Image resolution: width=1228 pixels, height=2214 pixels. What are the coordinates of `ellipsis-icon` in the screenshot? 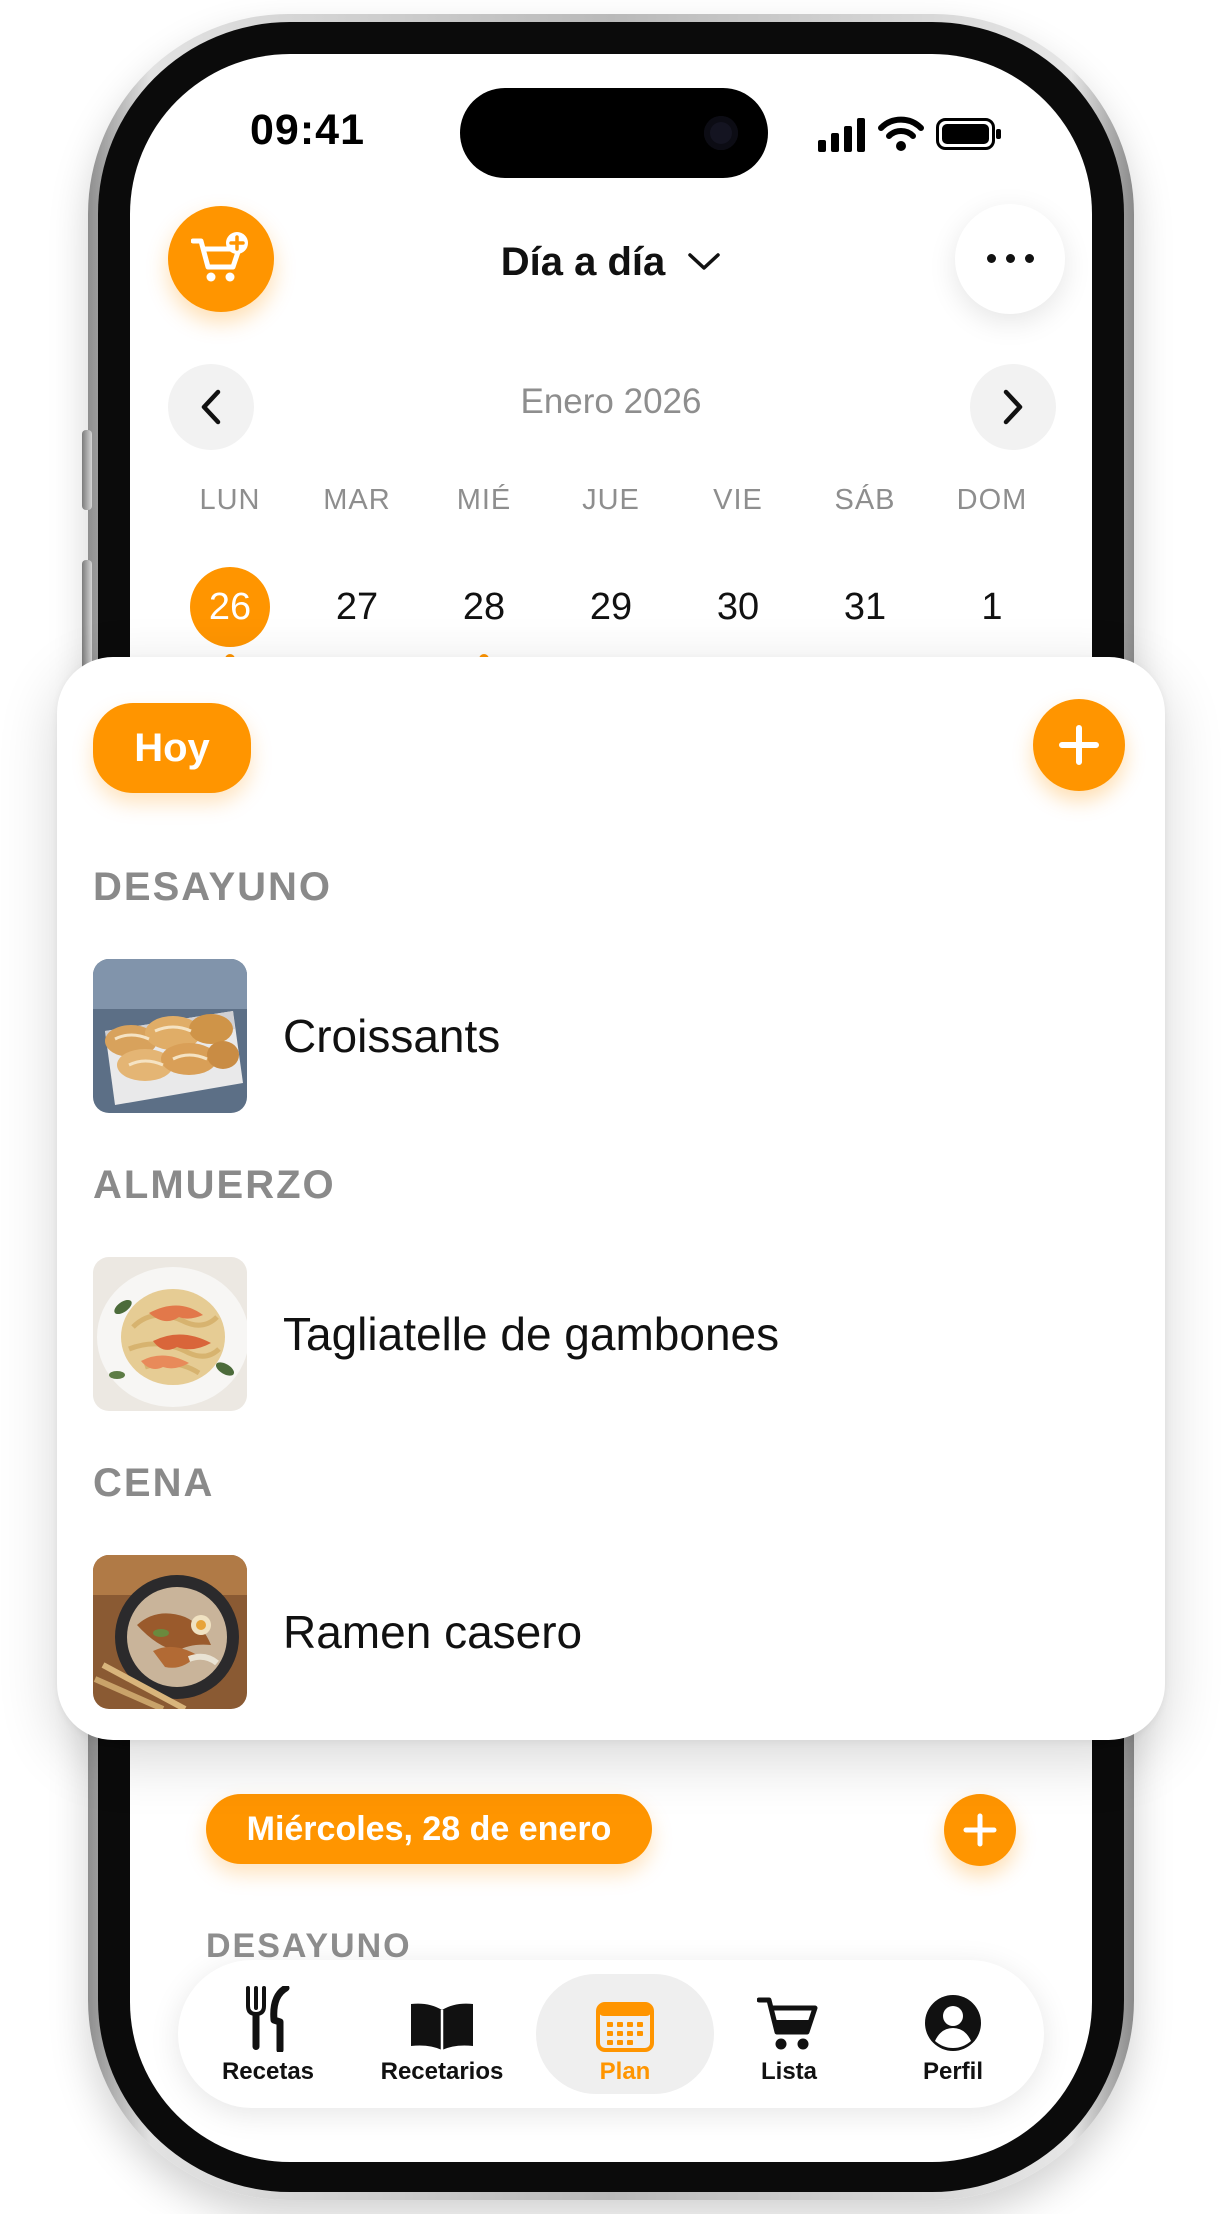 It's located at (1010, 259).